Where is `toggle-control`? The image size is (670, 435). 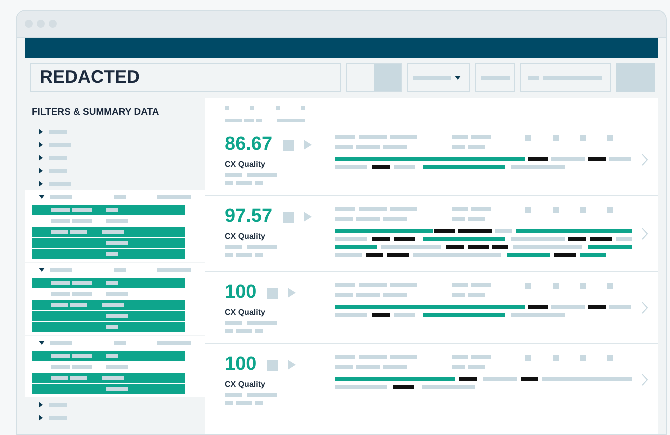
toggle-control is located at coordinates (374, 77).